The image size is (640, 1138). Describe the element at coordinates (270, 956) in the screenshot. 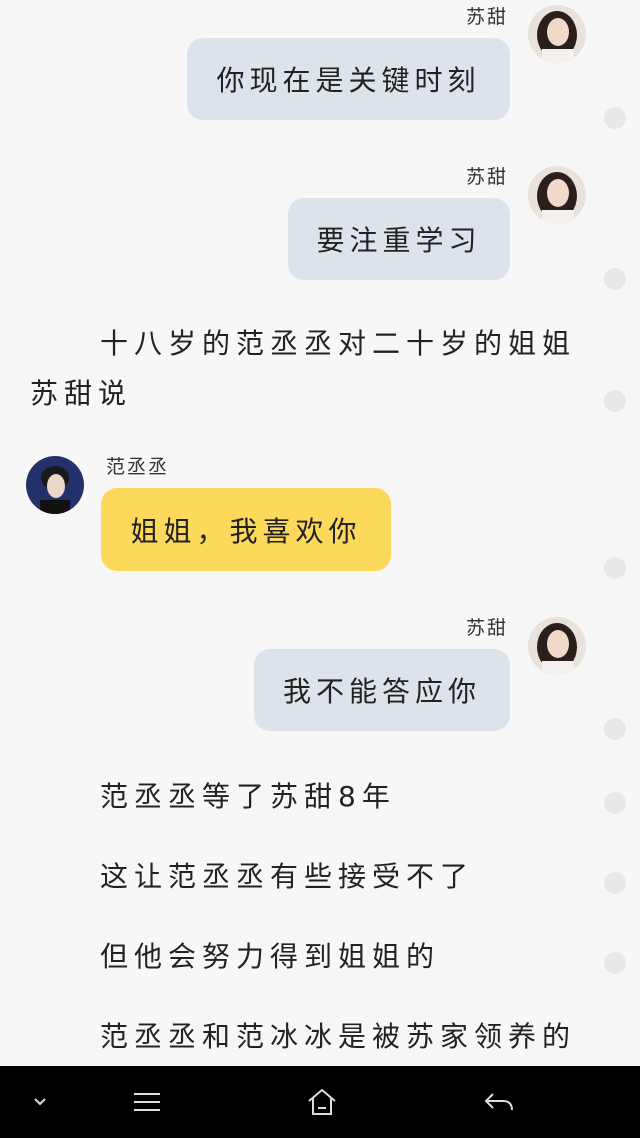

I see `narration-text: 但他会努力得到姐姐的` at that location.